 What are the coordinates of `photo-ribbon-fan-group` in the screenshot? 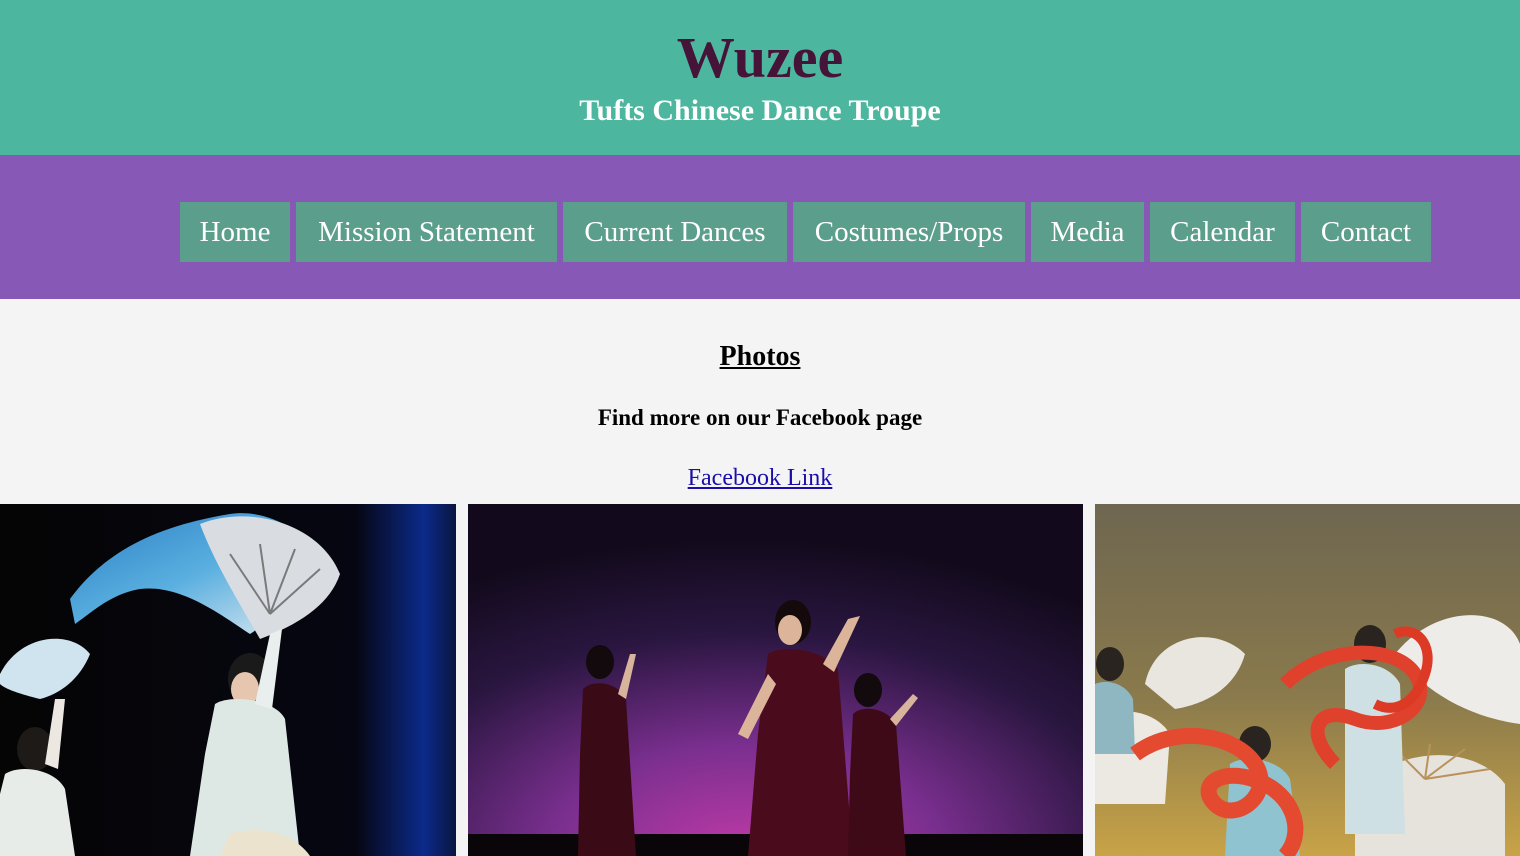 It's located at (1307, 680).